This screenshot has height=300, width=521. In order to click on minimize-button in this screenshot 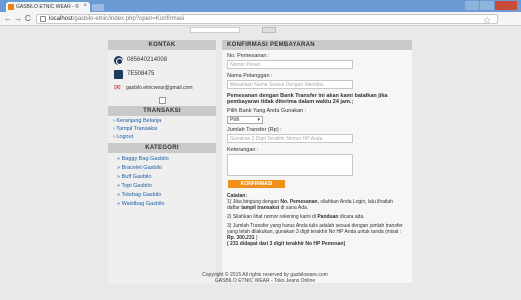, I will do `click(472, 5)`.